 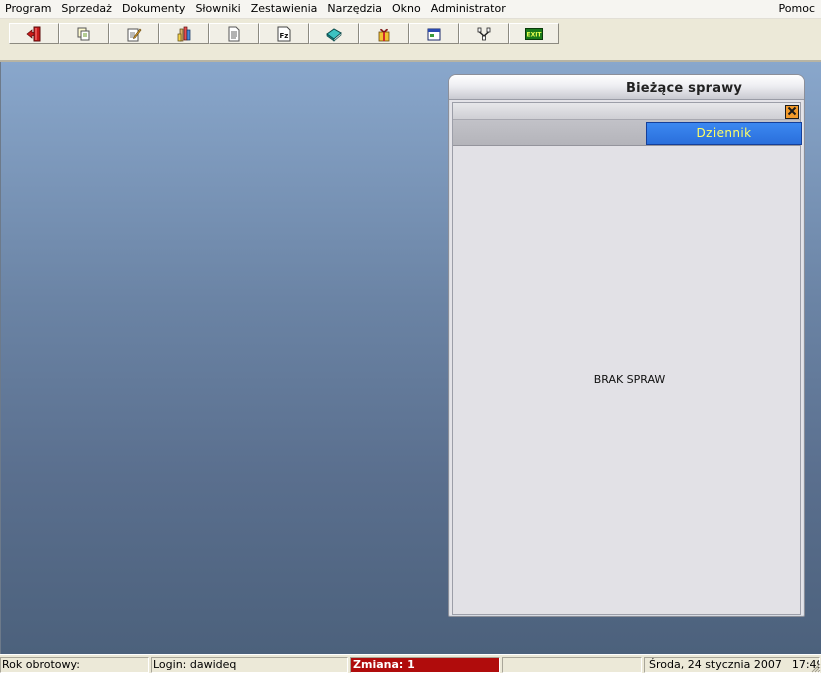 I want to click on window-button, so click(x=434, y=33).